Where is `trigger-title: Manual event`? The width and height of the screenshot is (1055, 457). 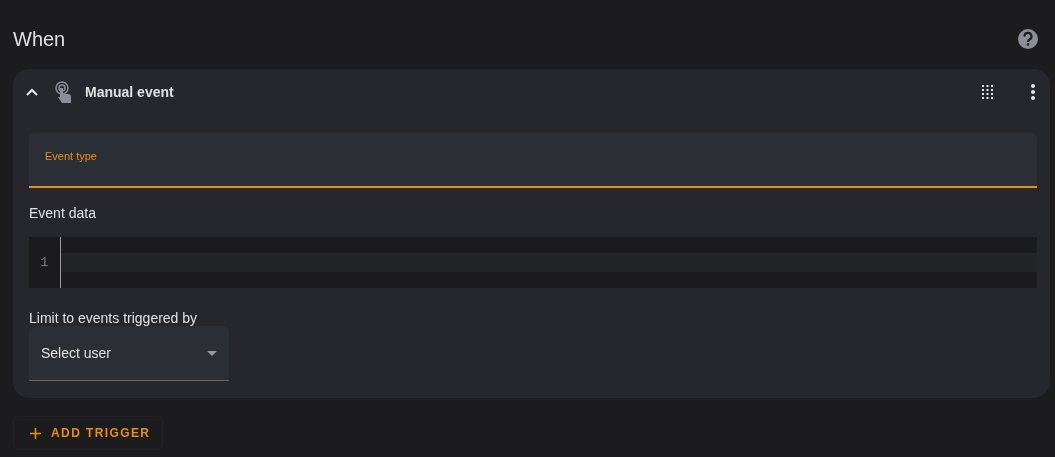
trigger-title: Manual event is located at coordinates (130, 92).